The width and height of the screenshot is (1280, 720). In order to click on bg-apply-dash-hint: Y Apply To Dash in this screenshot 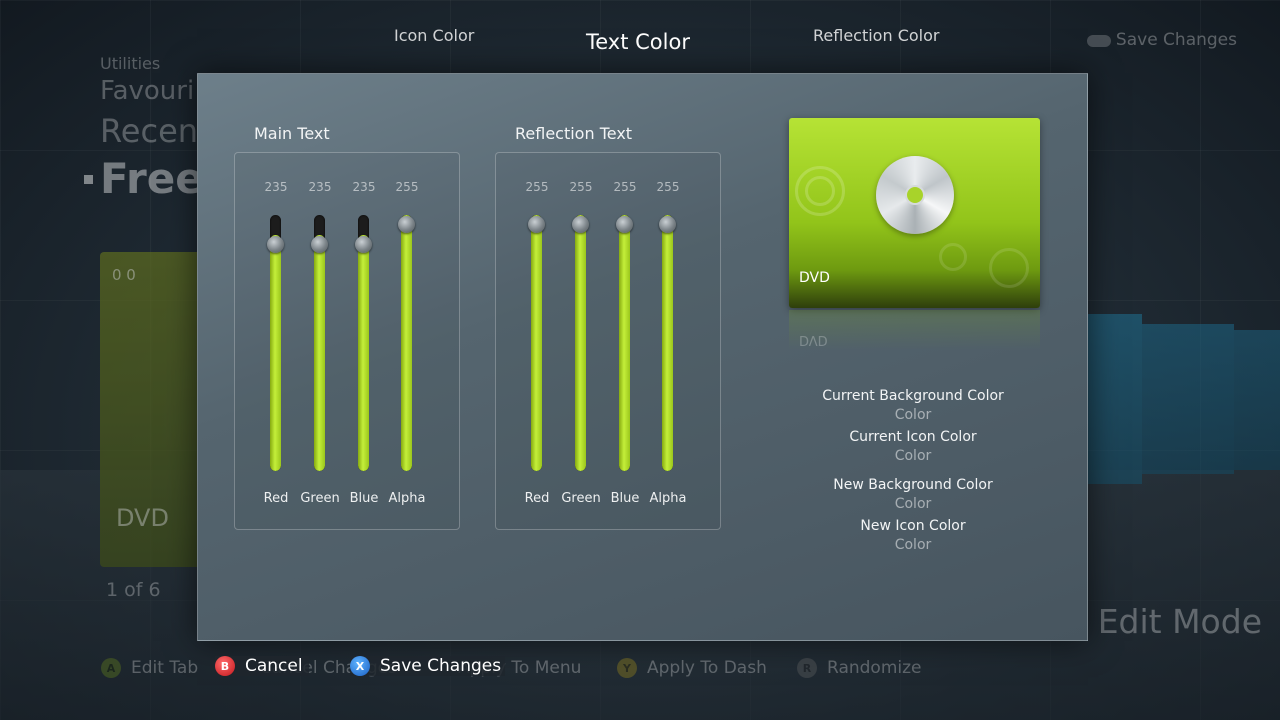, I will do `click(692, 668)`.